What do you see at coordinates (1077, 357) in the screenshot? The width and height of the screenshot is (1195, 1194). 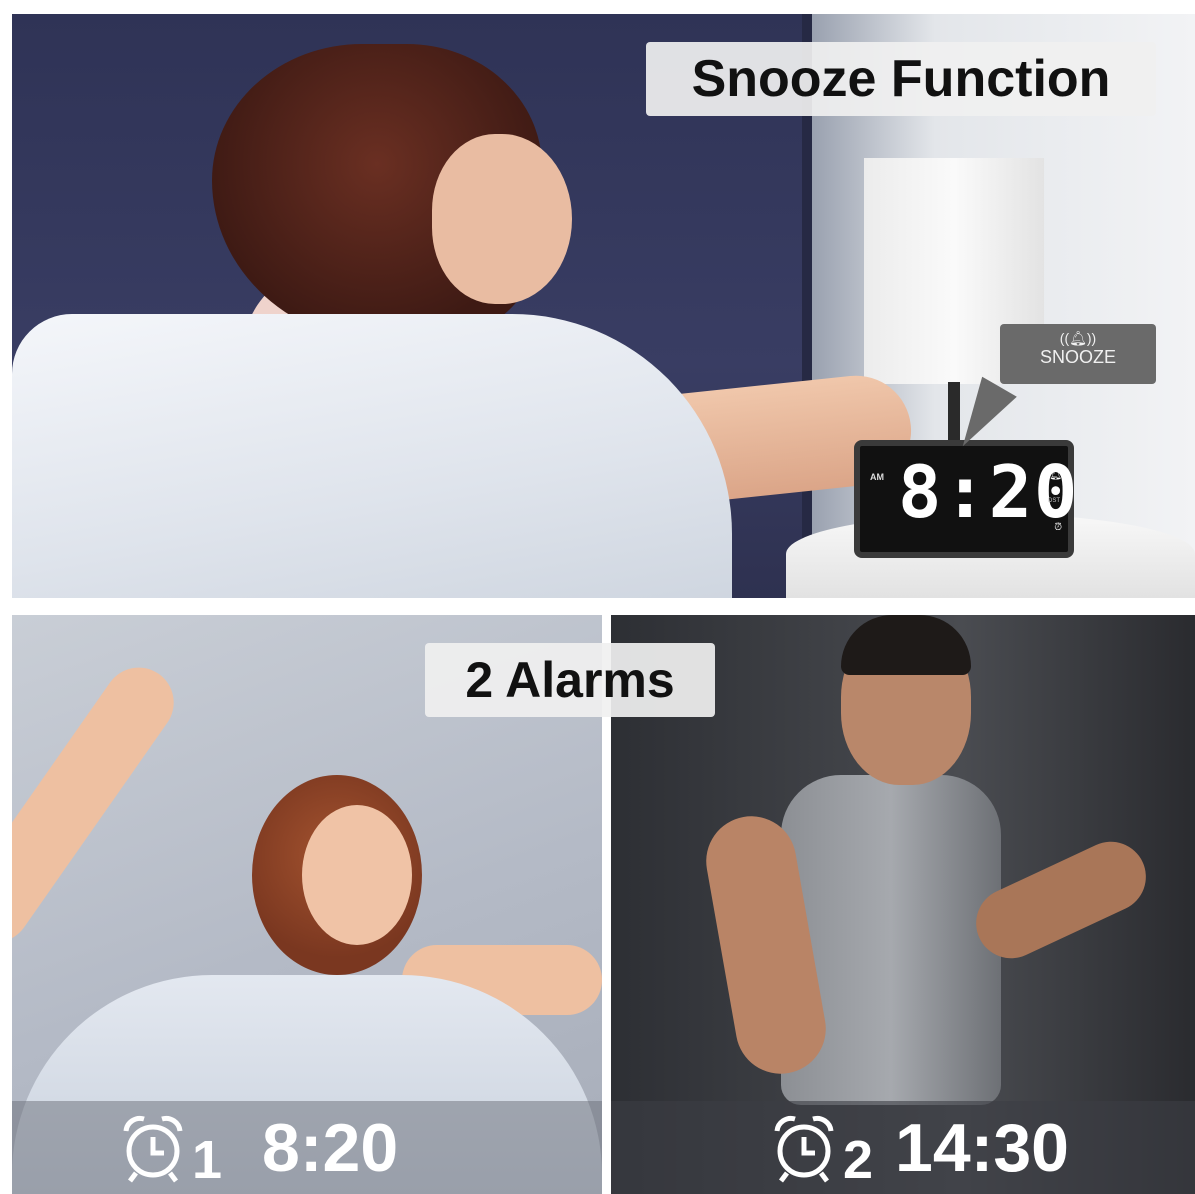 I see `snooze-callout-label: SNOOZE` at bounding box center [1077, 357].